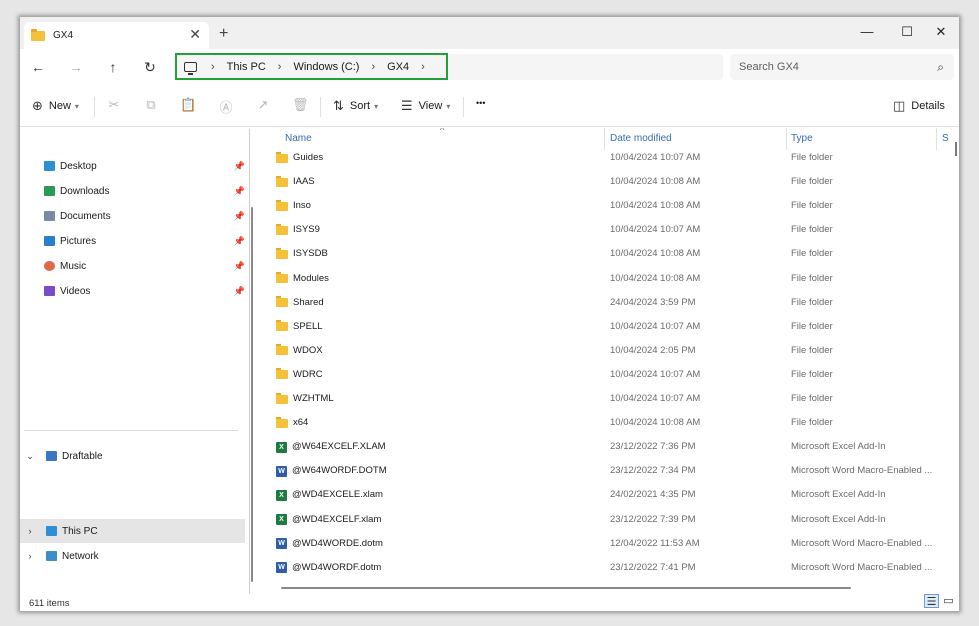  I want to click on plus-circle-icon: ⊕, so click(37, 105).